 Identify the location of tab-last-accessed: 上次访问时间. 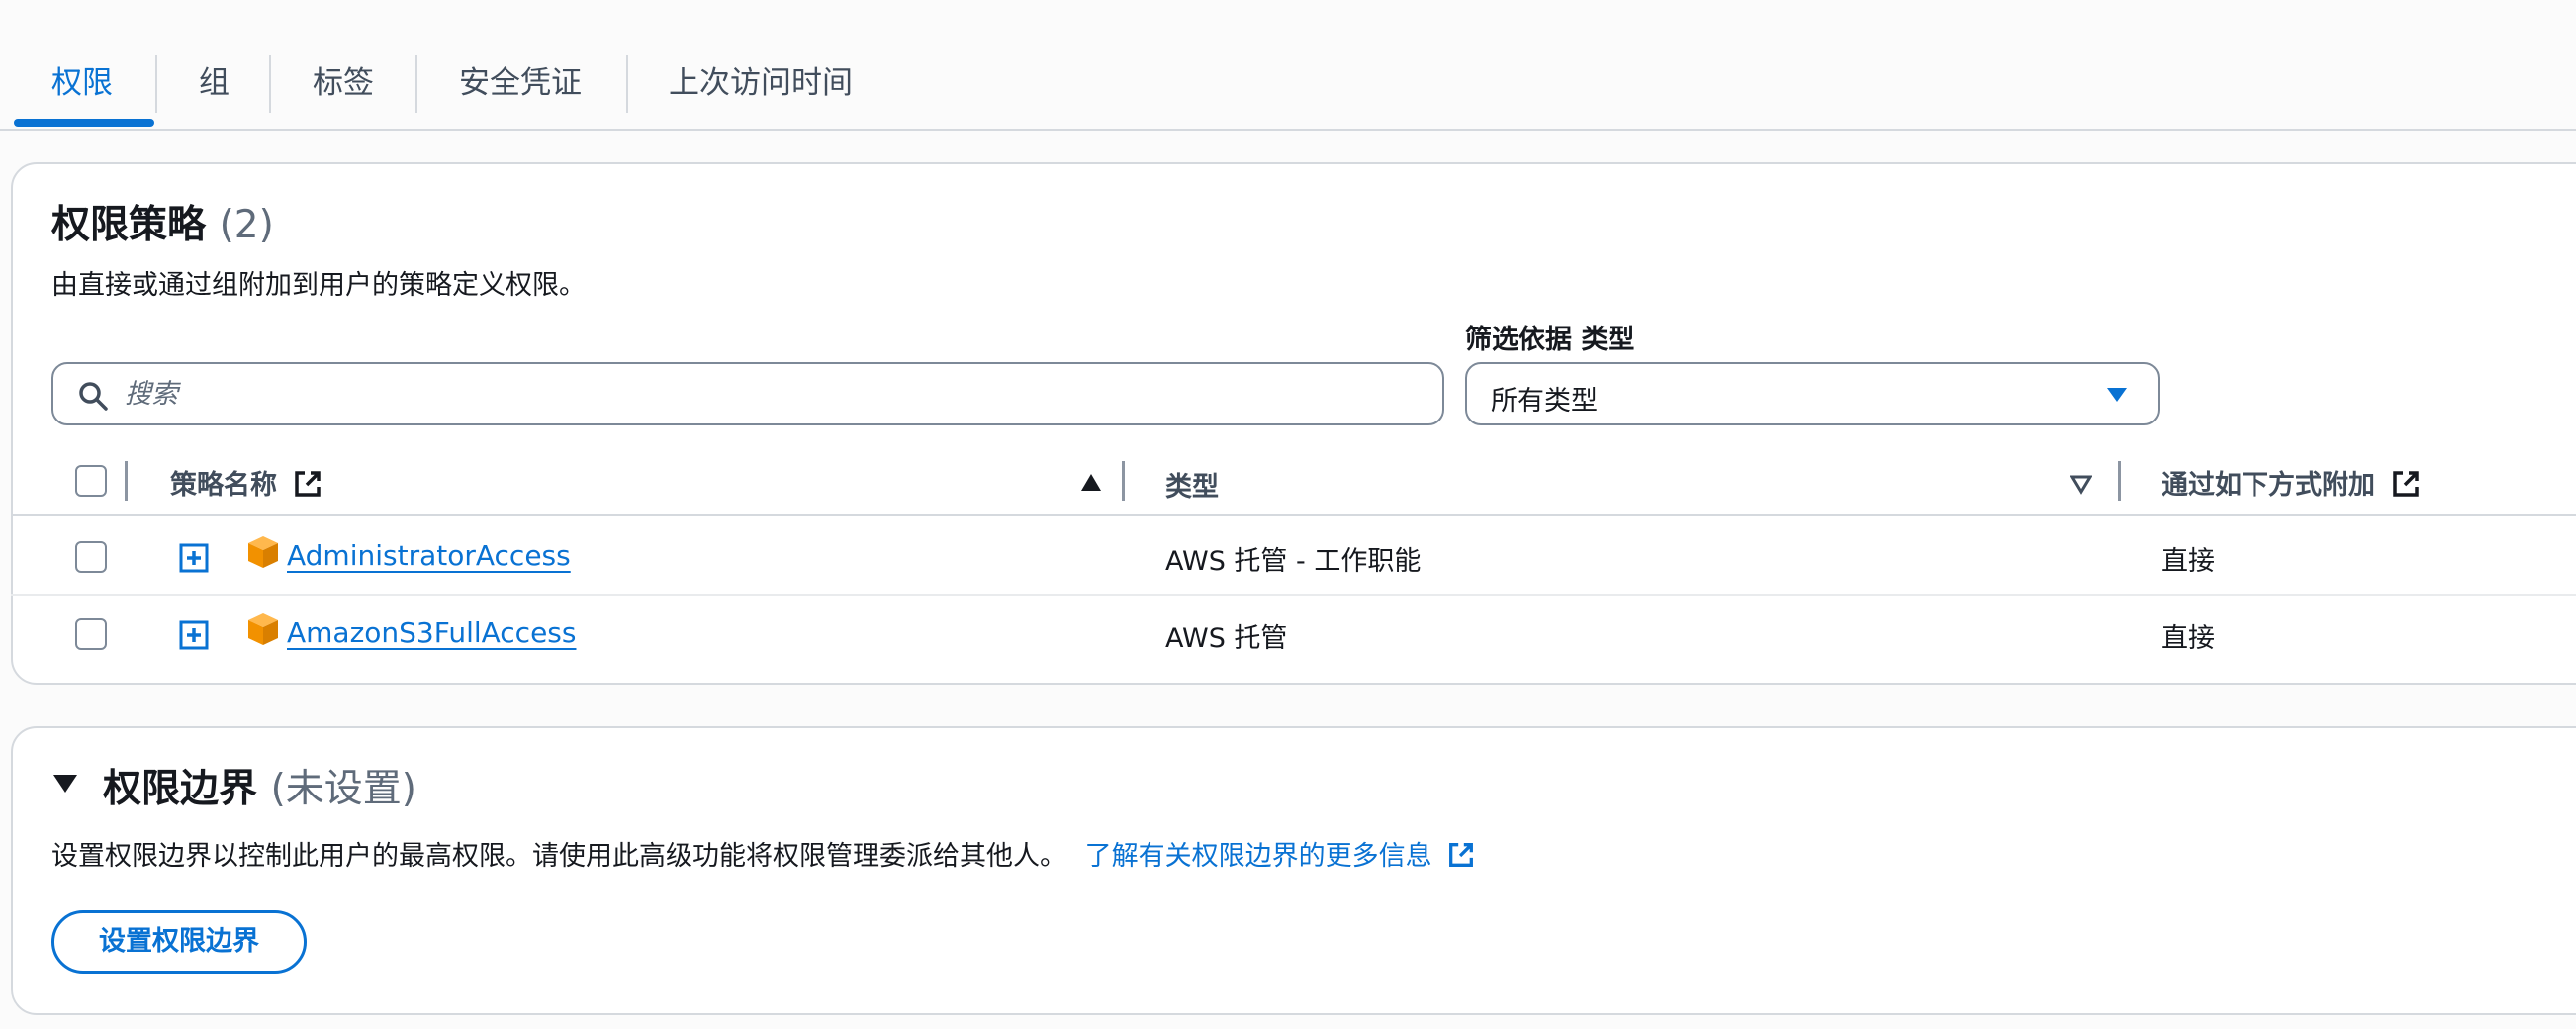
(761, 85).